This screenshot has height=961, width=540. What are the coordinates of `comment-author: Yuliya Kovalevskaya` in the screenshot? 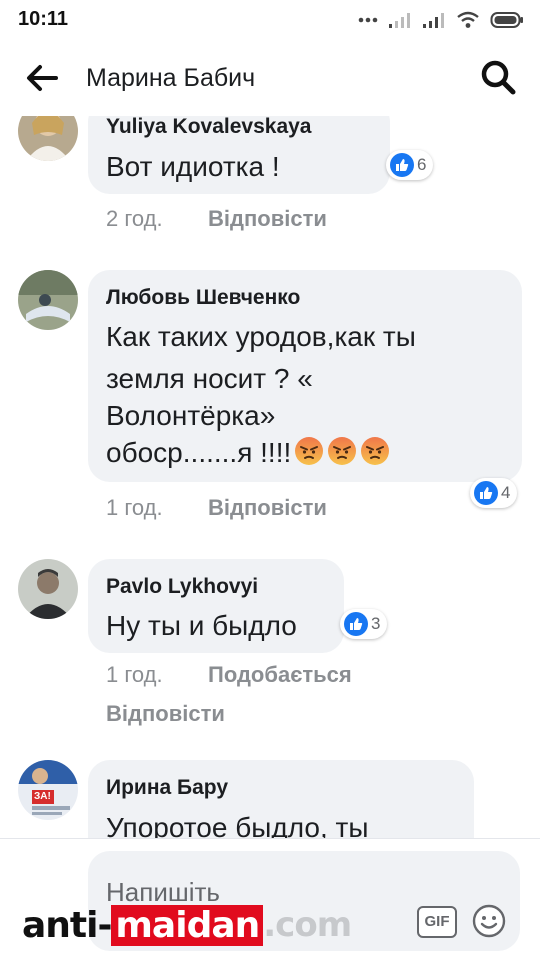 It's located at (208, 127).